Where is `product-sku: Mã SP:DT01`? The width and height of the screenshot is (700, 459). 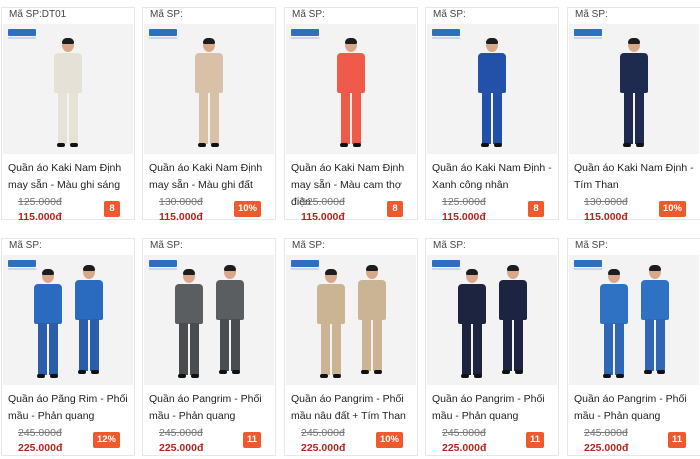
product-sku: Mã SP:DT01 is located at coordinates (38, 14).